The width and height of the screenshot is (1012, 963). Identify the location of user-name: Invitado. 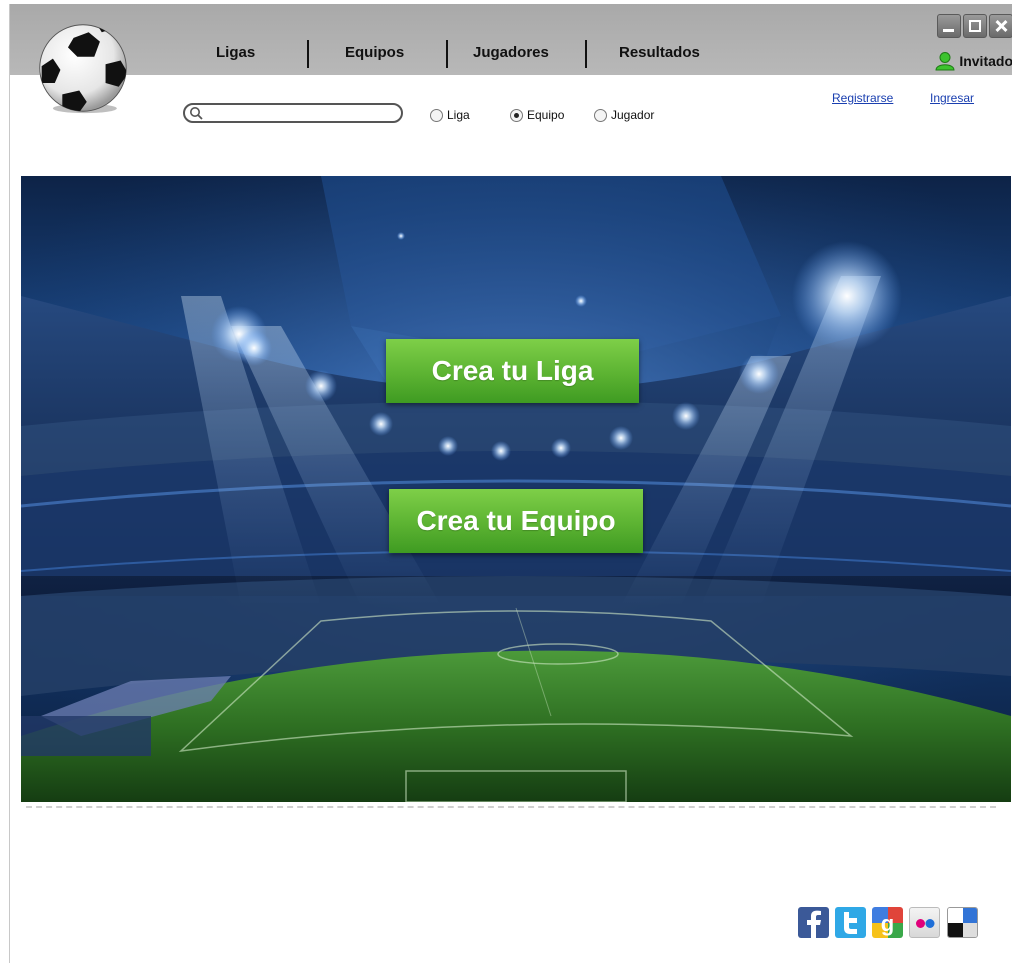
(985, 61).